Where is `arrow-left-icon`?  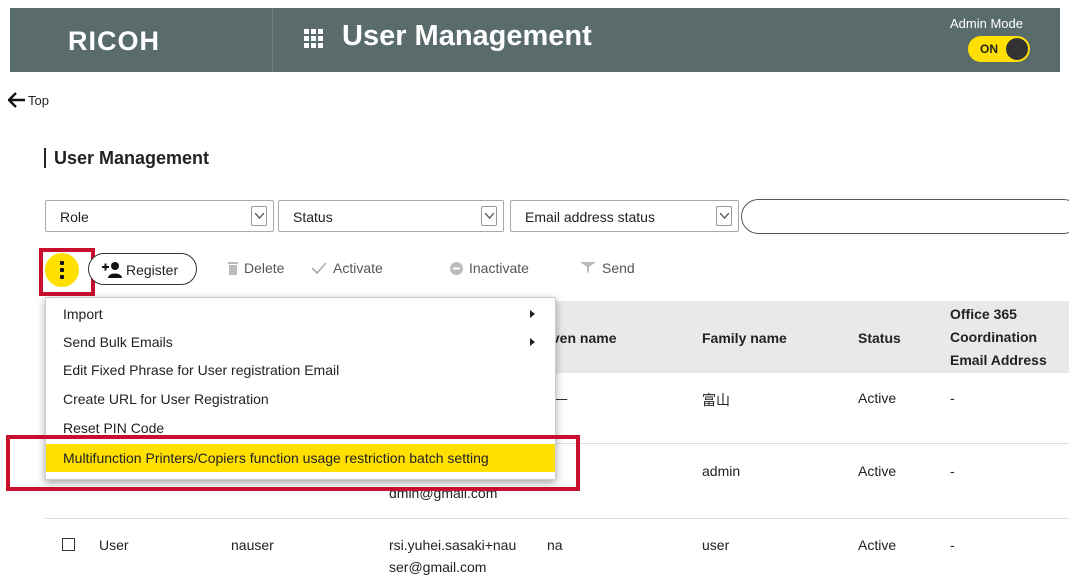 arrow-left-icon is located at coordinates (16, 100).